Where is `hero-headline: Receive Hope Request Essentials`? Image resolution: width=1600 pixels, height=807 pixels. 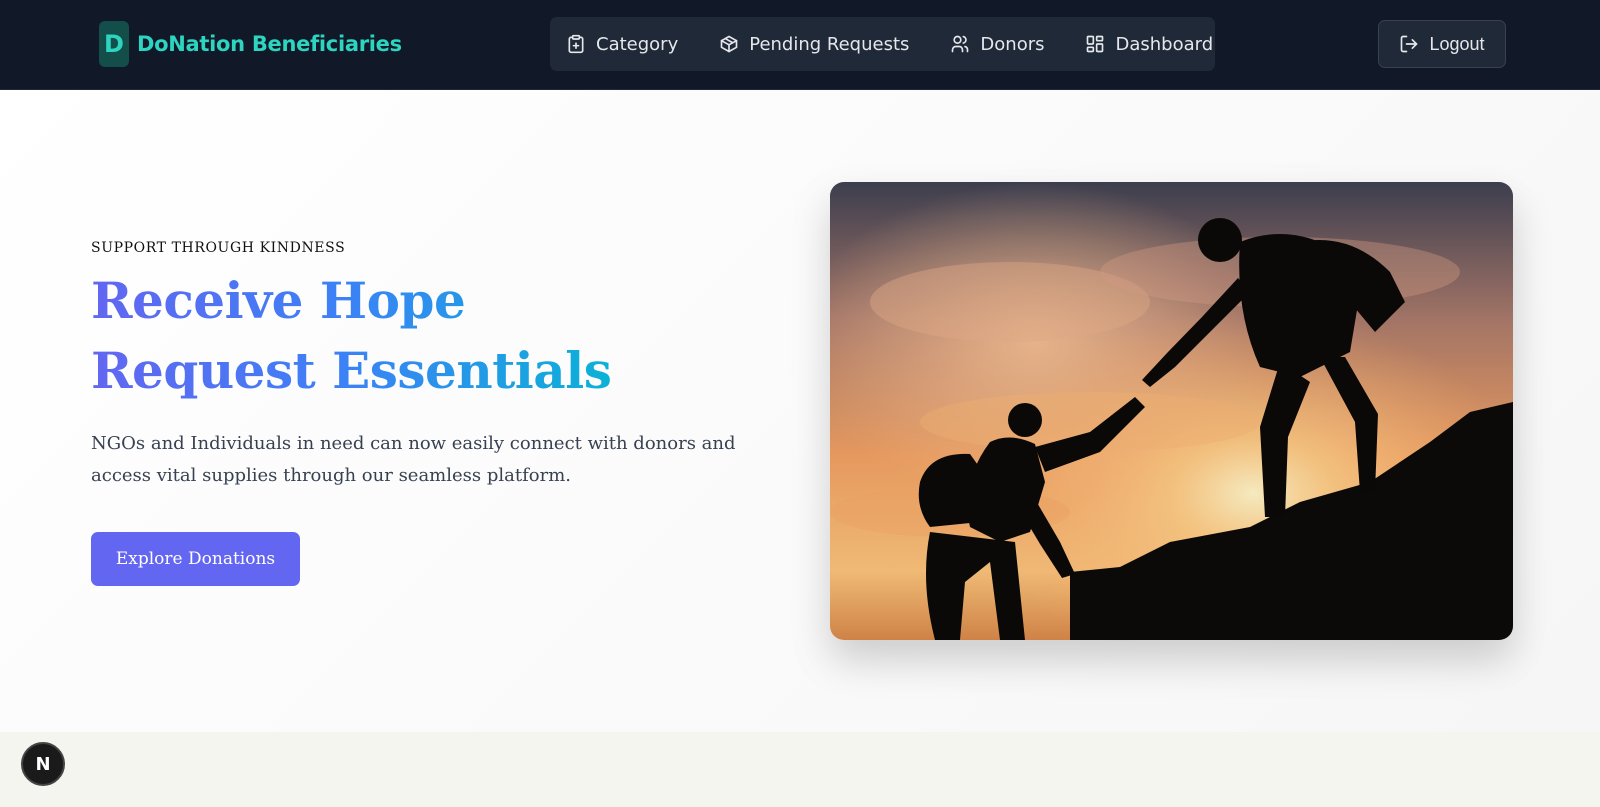
hero-headline: Receive Hope Request Essentials is located at coordinates (411, 336).